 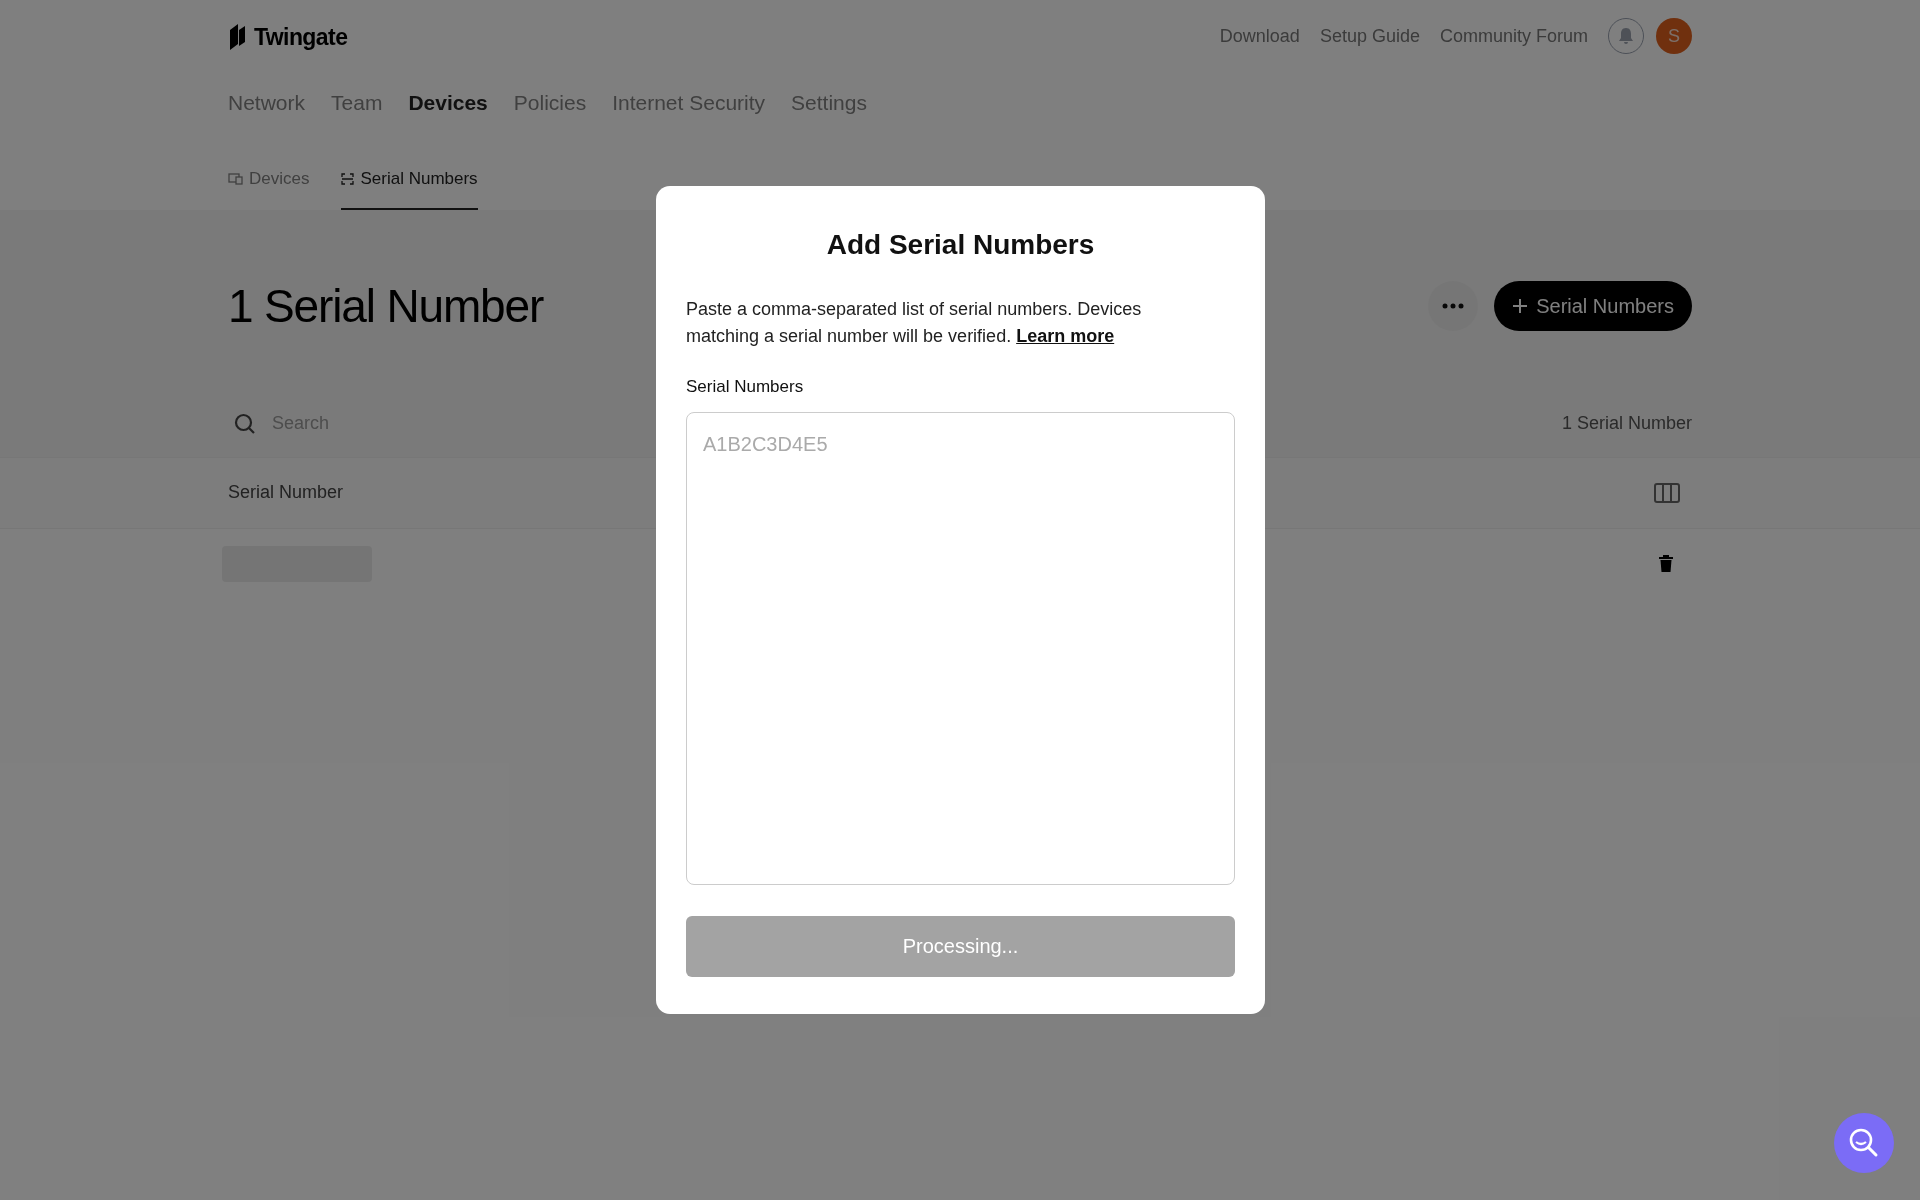 I want to click on modal-title: Add Serial Numbers, so click(x=960, y=245).